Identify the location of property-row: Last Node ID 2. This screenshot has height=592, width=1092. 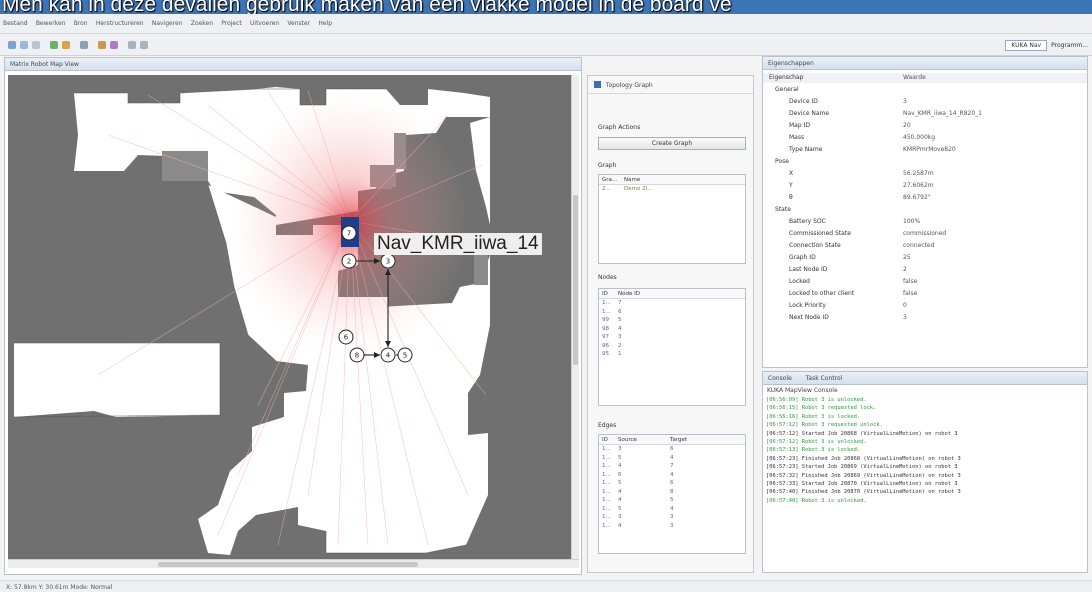
(925, 270).